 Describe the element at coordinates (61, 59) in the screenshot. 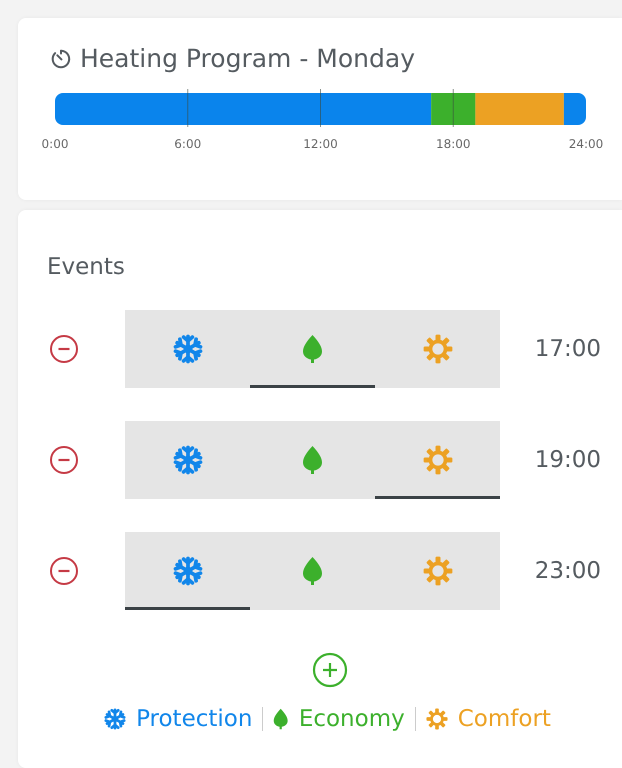

I see `timer-icon` at that location.